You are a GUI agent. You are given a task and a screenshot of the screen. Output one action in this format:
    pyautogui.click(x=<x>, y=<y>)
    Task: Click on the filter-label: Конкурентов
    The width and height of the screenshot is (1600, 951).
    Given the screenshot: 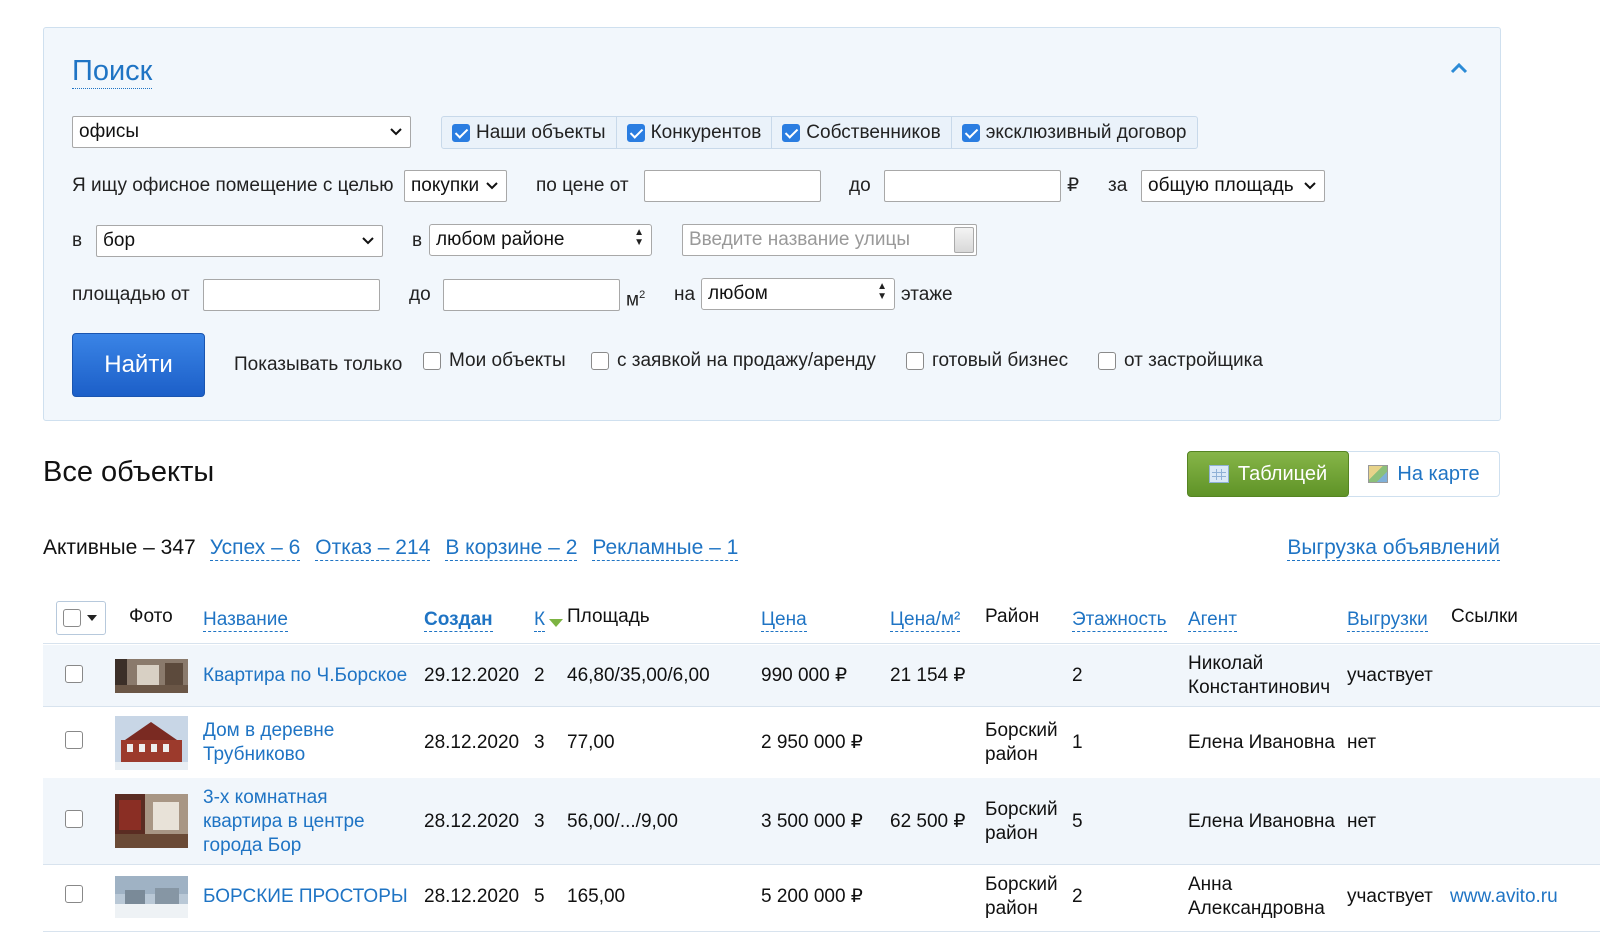 What is the action you would take?
    pyautogui.click(x=706, y=132)
    